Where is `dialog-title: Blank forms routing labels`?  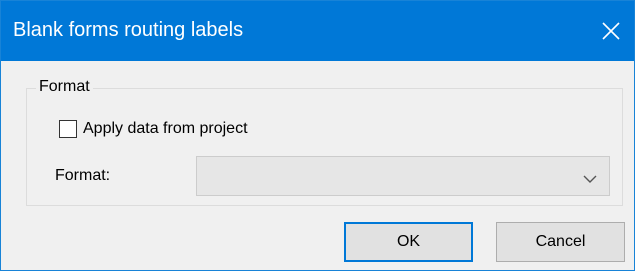
dialog-title: Blank forms routing labels is located at coordinates (128, 30).